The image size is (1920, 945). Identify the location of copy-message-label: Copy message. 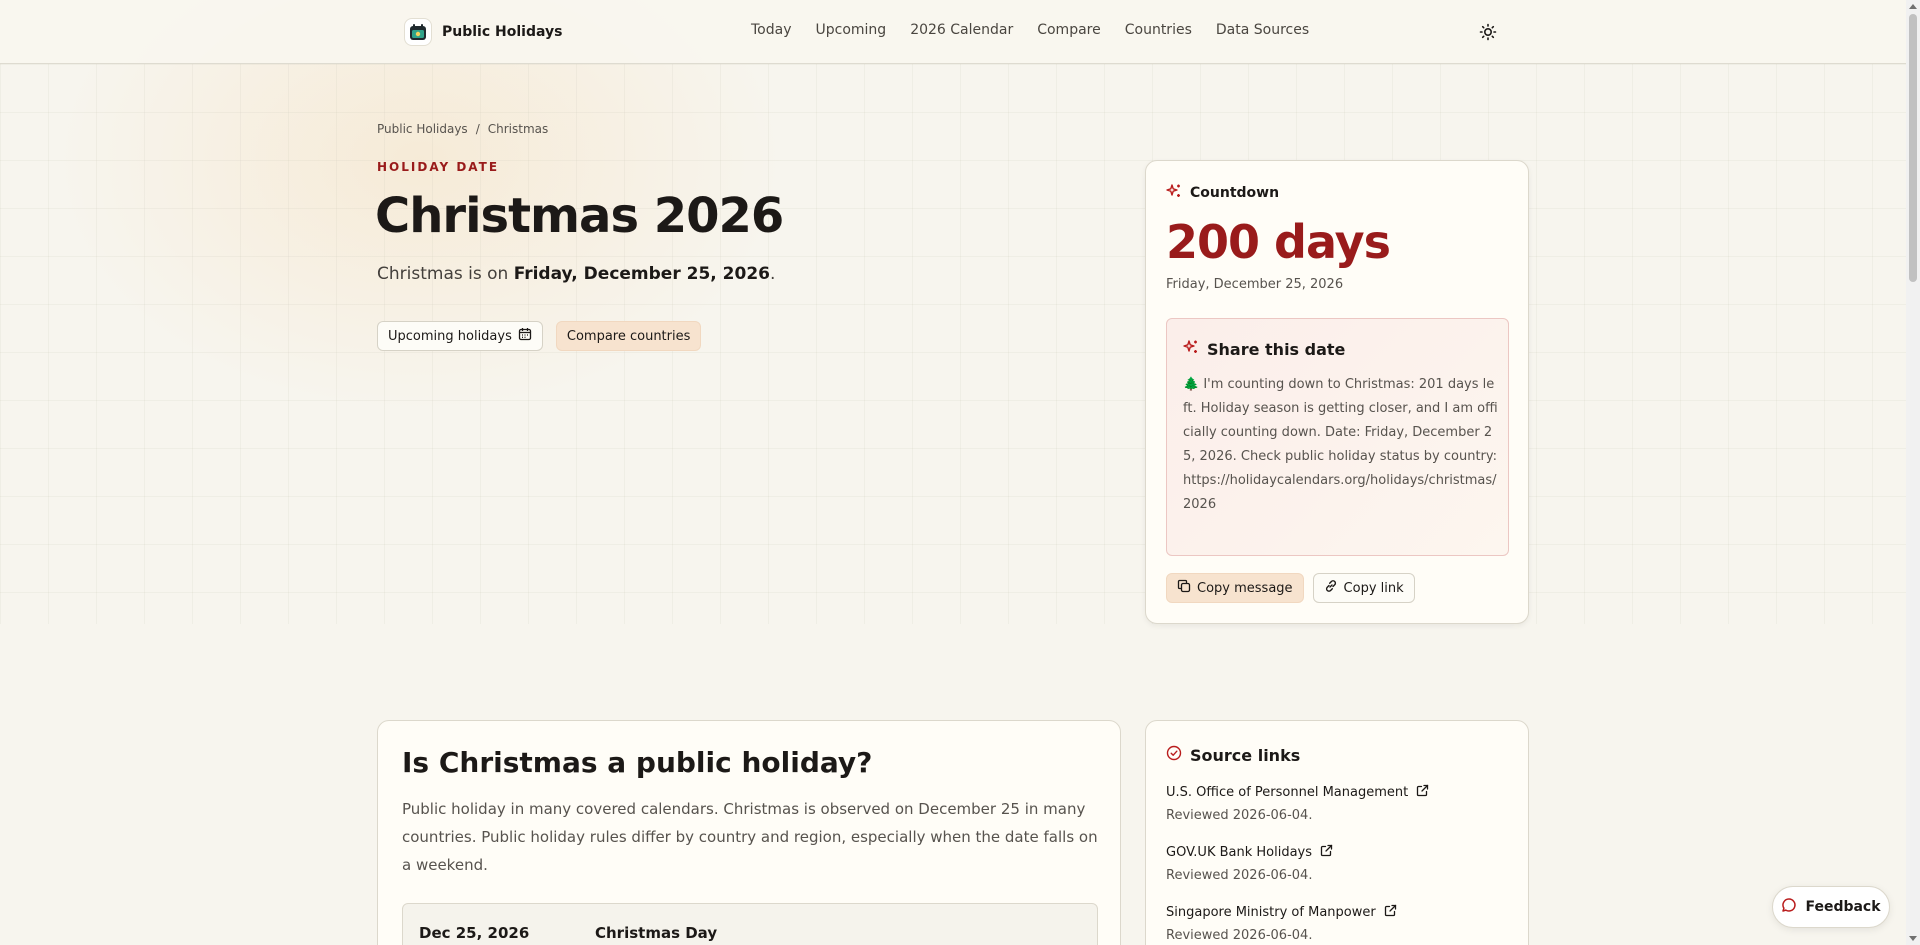
(1245, 588).